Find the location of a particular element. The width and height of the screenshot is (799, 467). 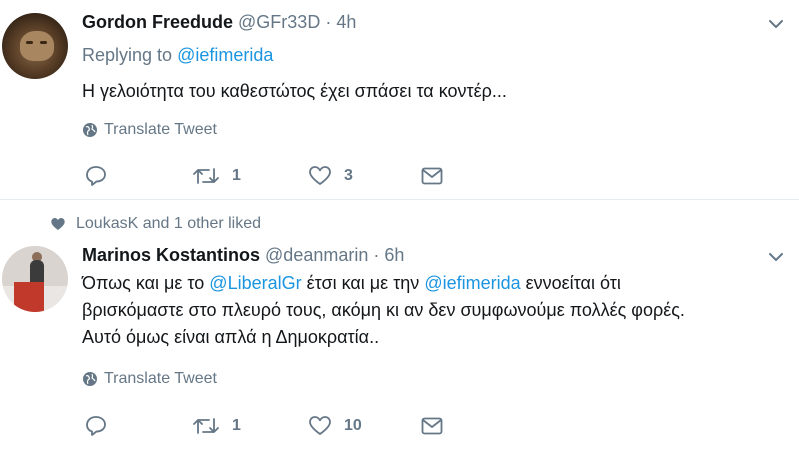

timestamp: 6h is located at coordinates (394, 255).